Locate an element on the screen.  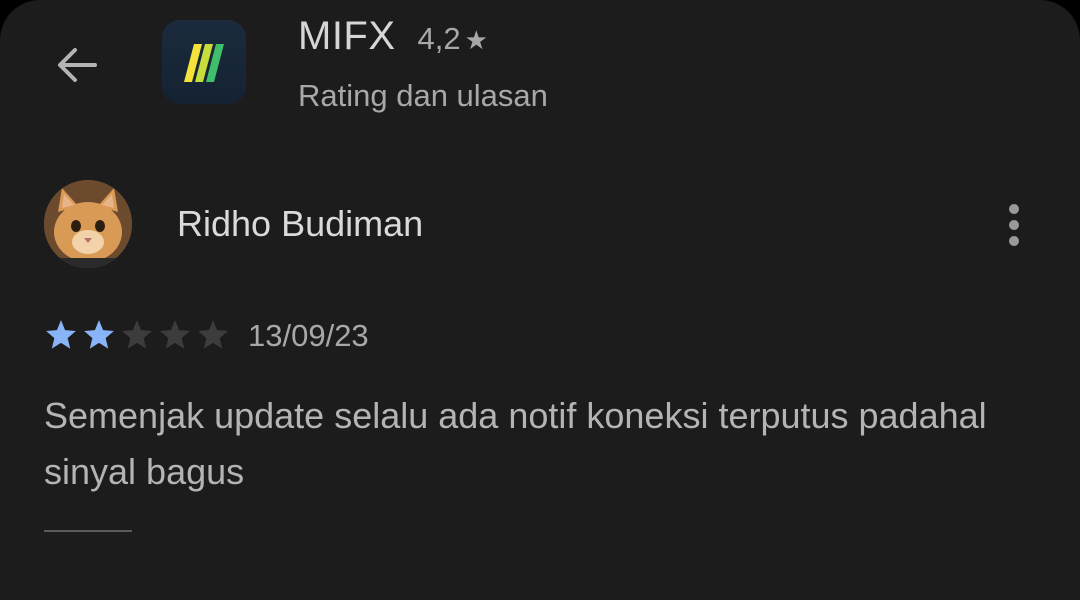
review-date: 13/09/23 is located at coordinates (308, 335).